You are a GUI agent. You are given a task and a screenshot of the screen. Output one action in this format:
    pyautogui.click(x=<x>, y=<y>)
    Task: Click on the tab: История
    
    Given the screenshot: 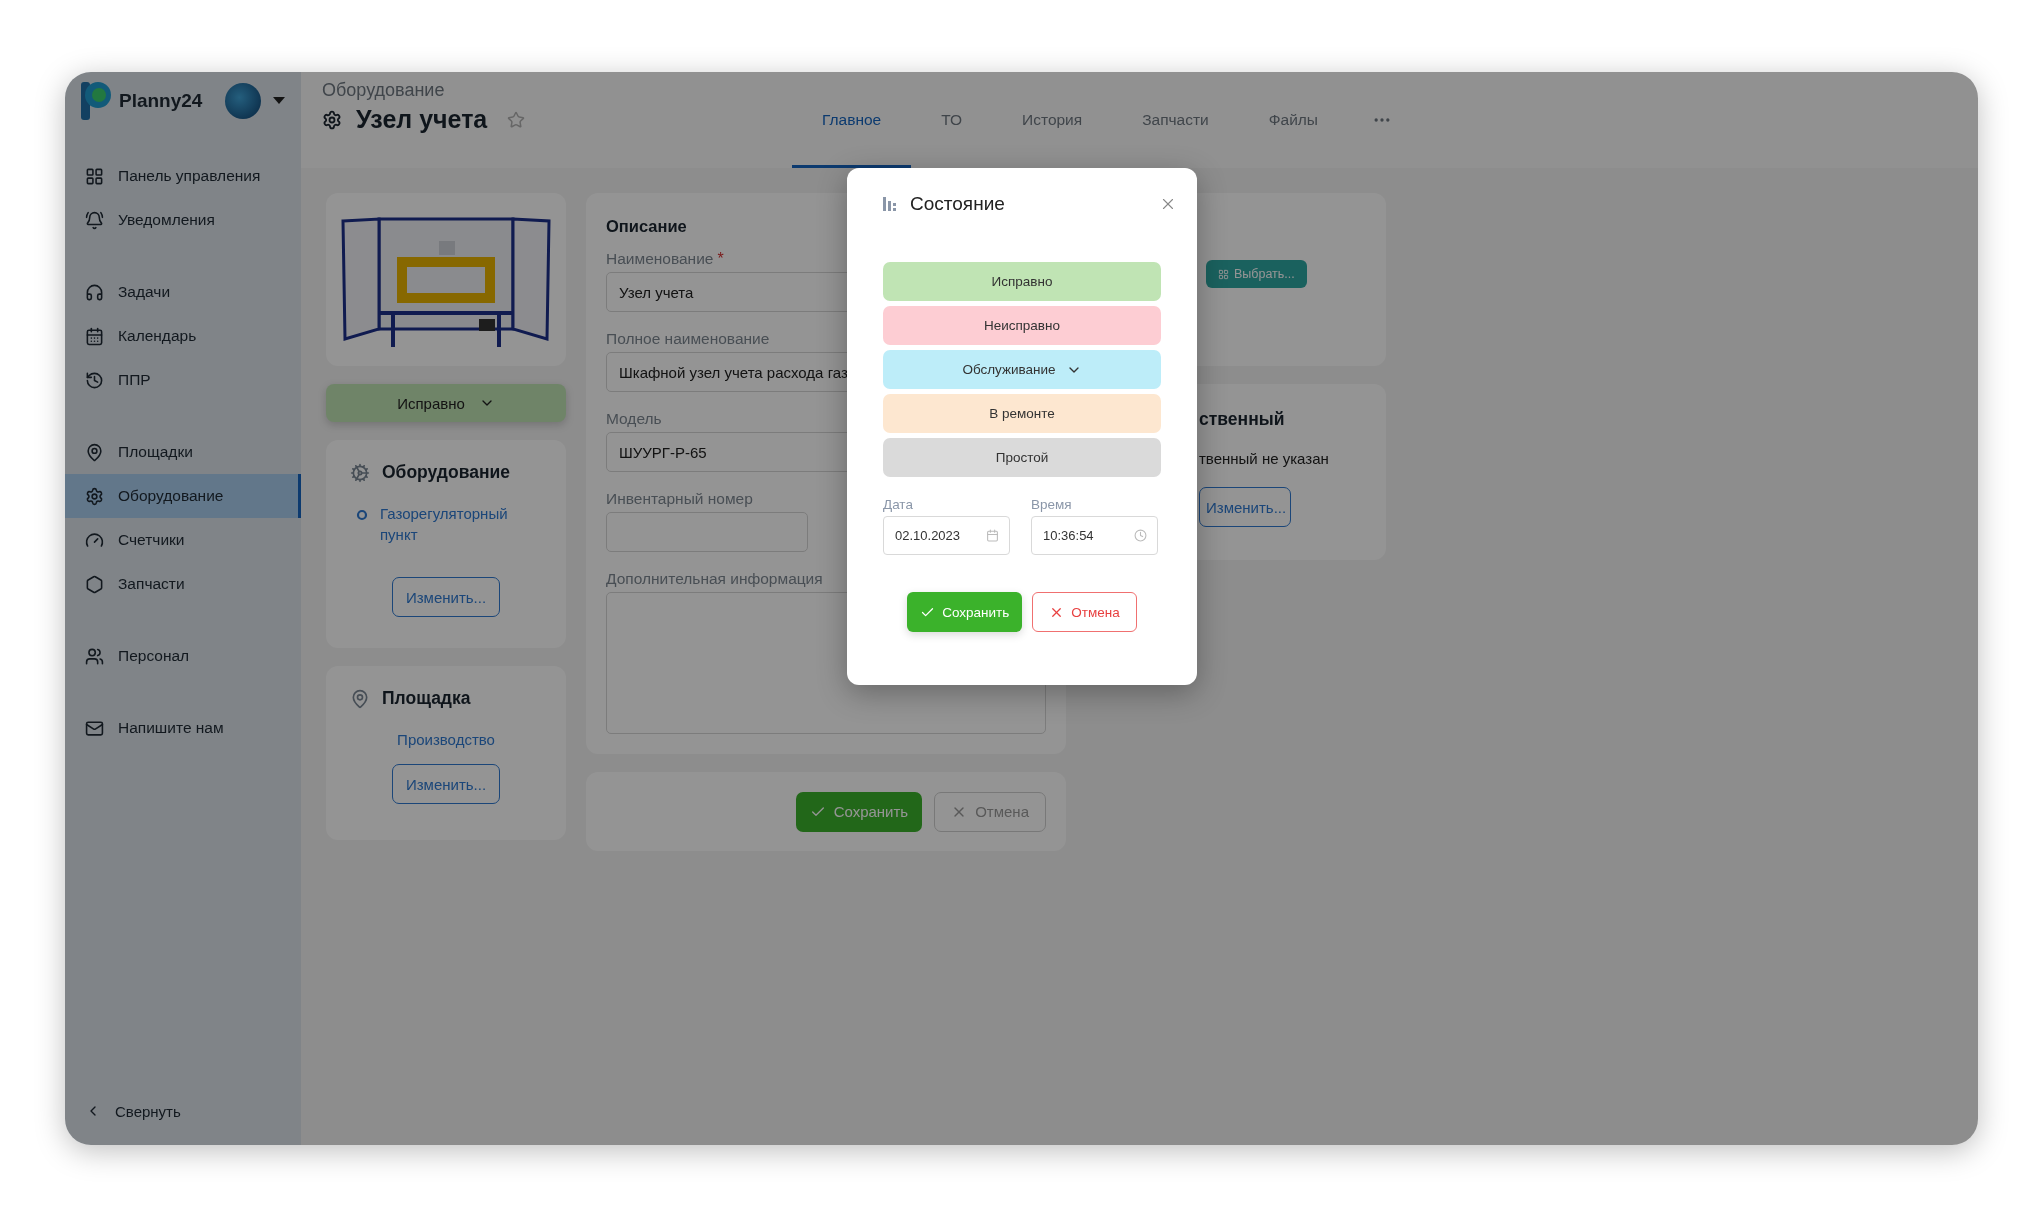 What is the action you would take?
    pyautogui.click(x=1052, y=120)
    